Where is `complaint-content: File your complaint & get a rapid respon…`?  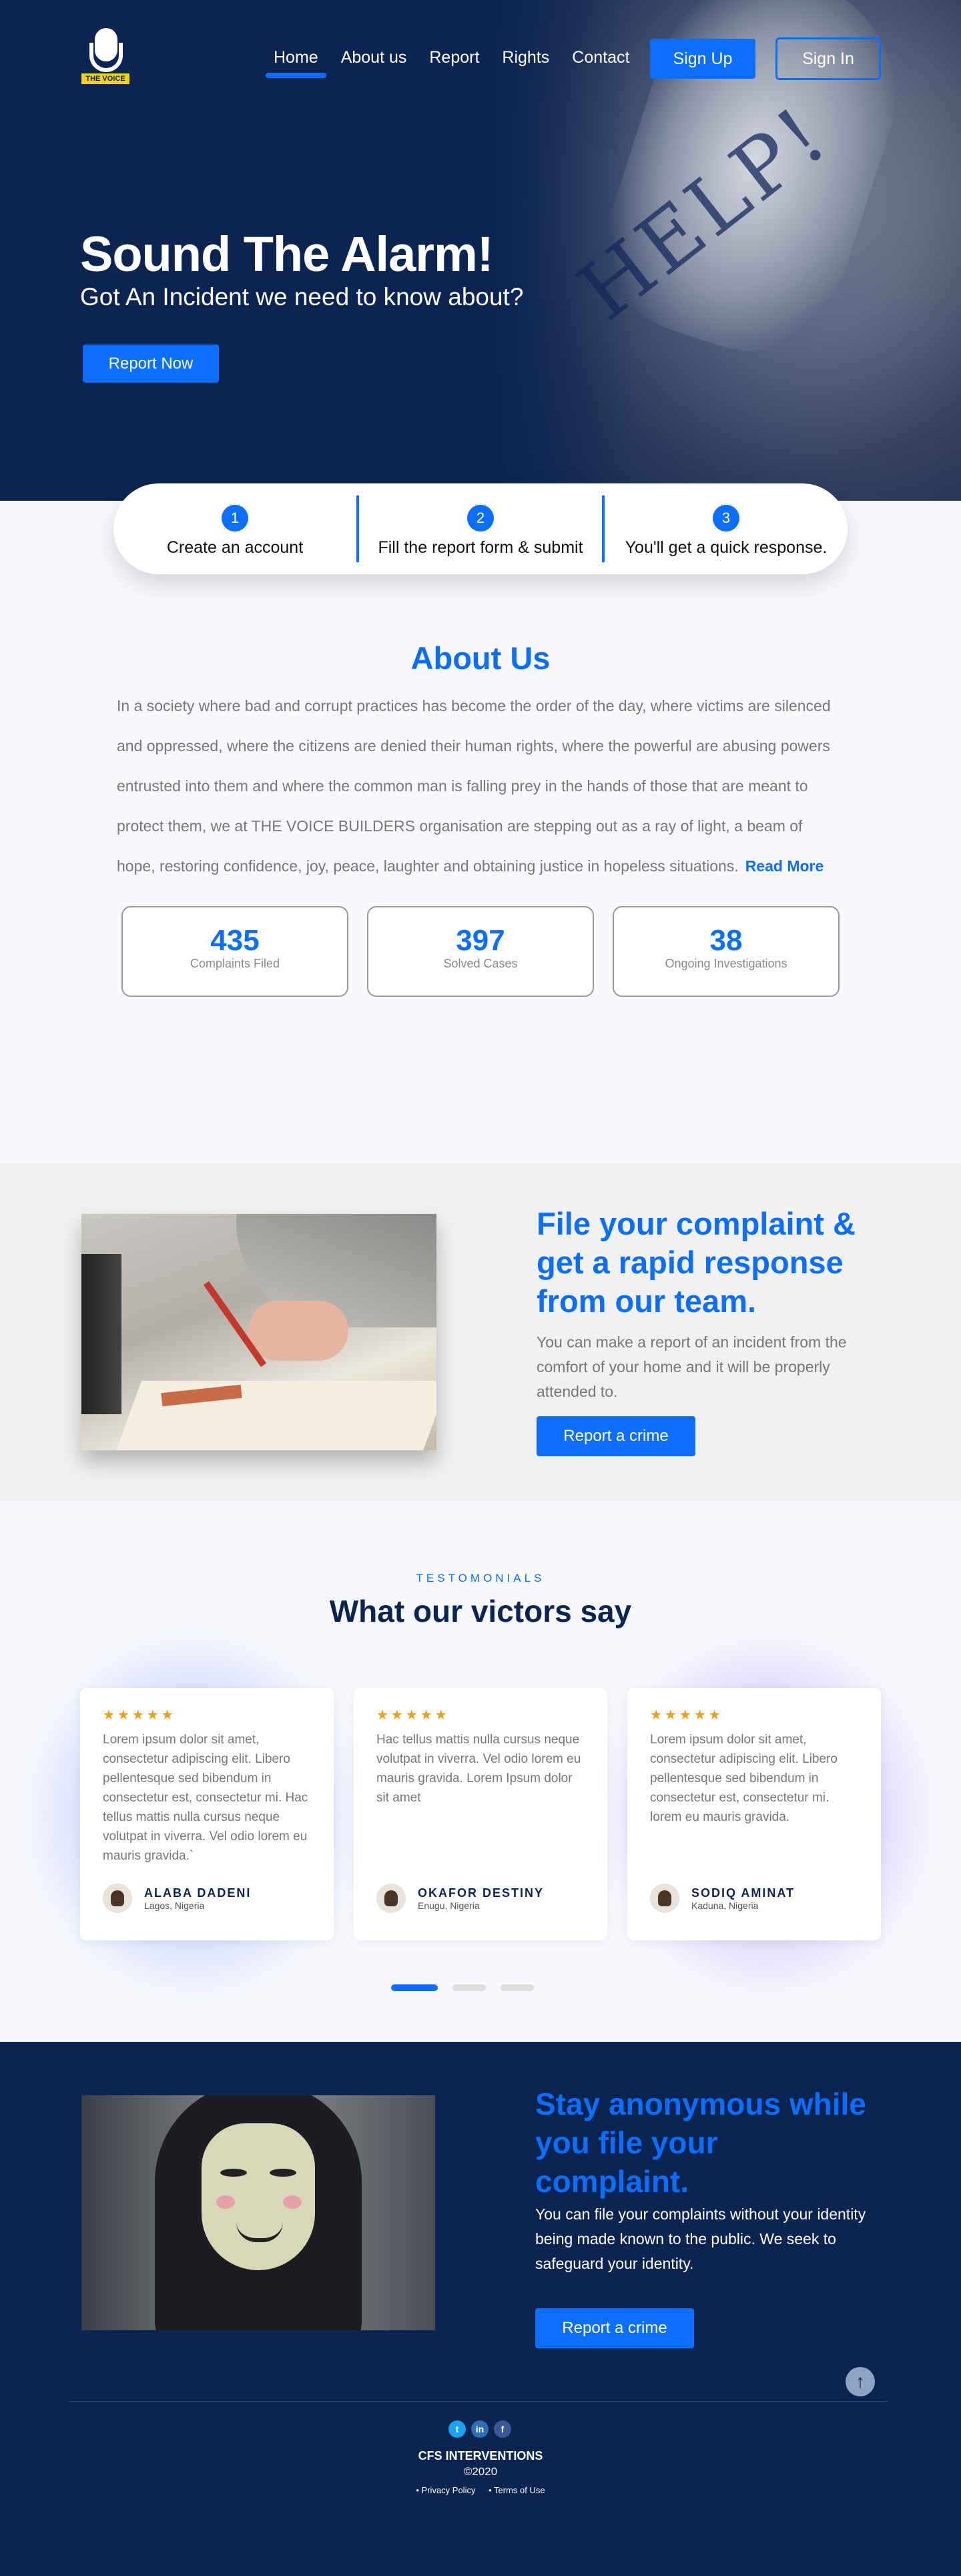
complaint-content: File your complaint & get a rapid respon… is located at coordinates (710, 1330).